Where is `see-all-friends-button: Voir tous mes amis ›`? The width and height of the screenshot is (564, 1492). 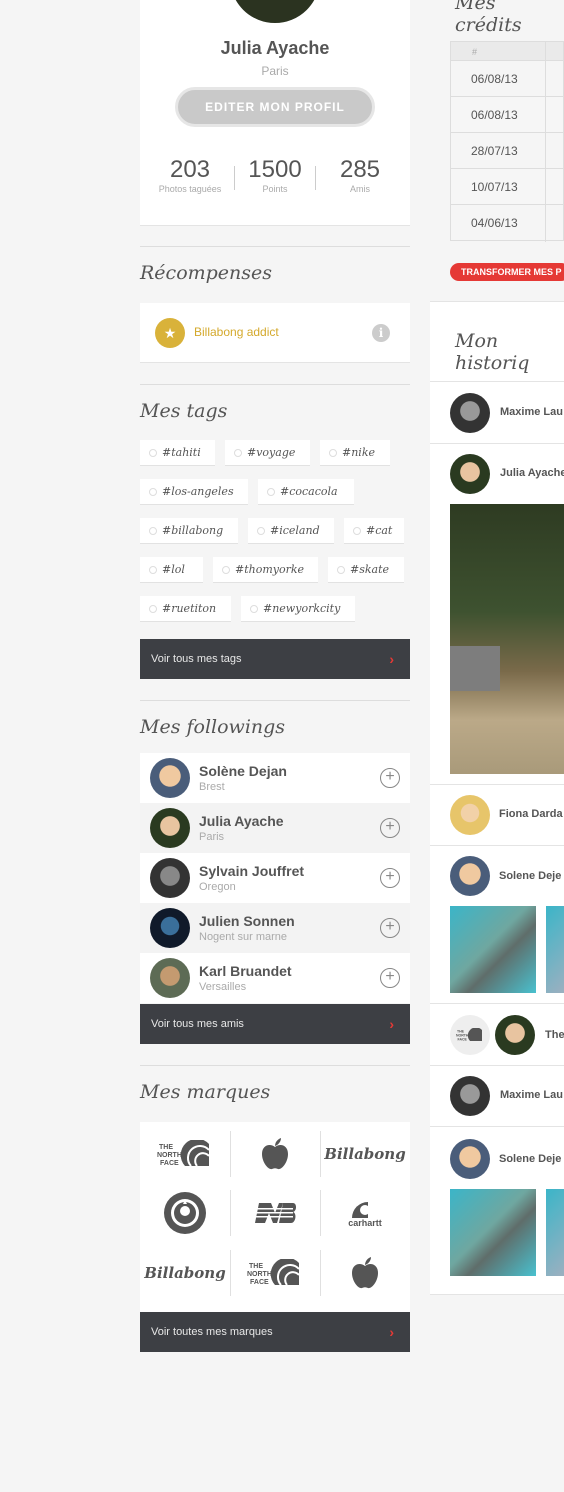
see-all-friends-button: Voir tous mes amis › is located at coordinates (275, 1024).